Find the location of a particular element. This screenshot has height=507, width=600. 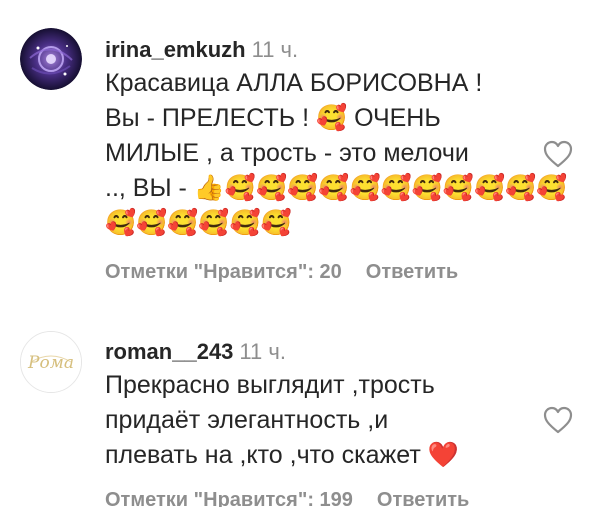

comment-meta: Отметки "Нравится": 199 Ответить is located at coordinates (287, 498).